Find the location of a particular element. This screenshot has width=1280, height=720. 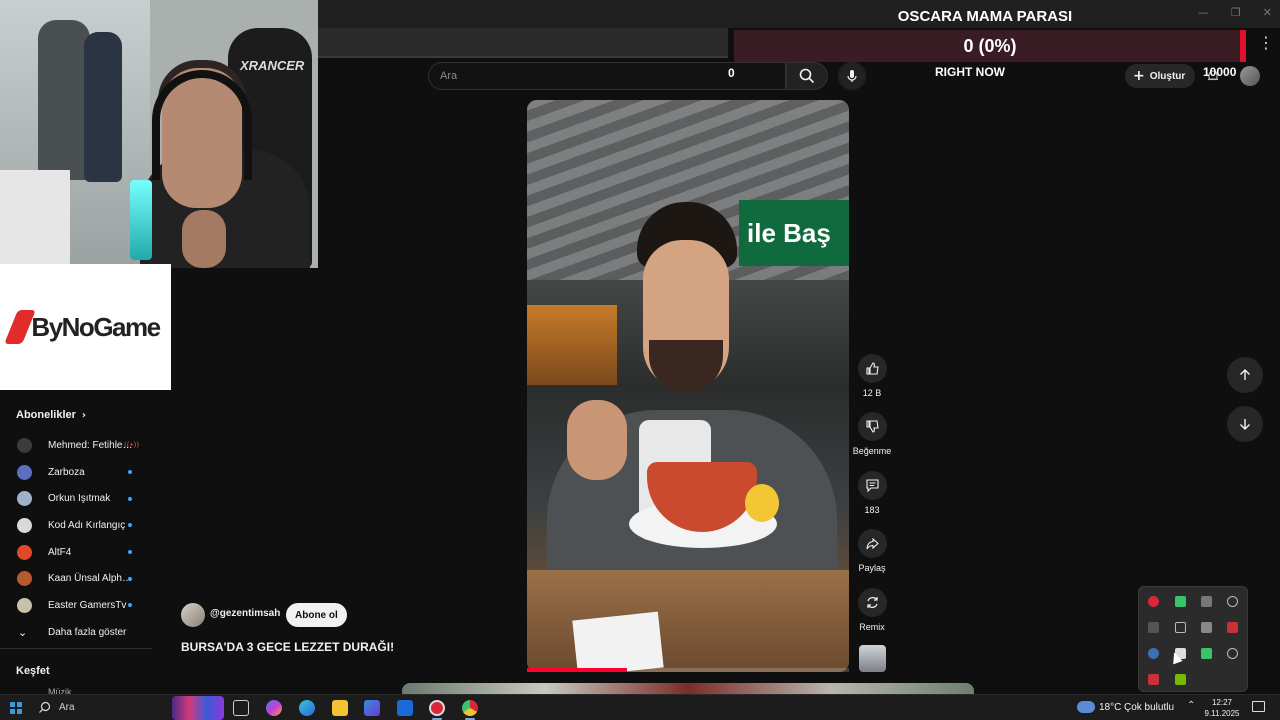

arrow-down-icon is located at coordinates (1245, 424).